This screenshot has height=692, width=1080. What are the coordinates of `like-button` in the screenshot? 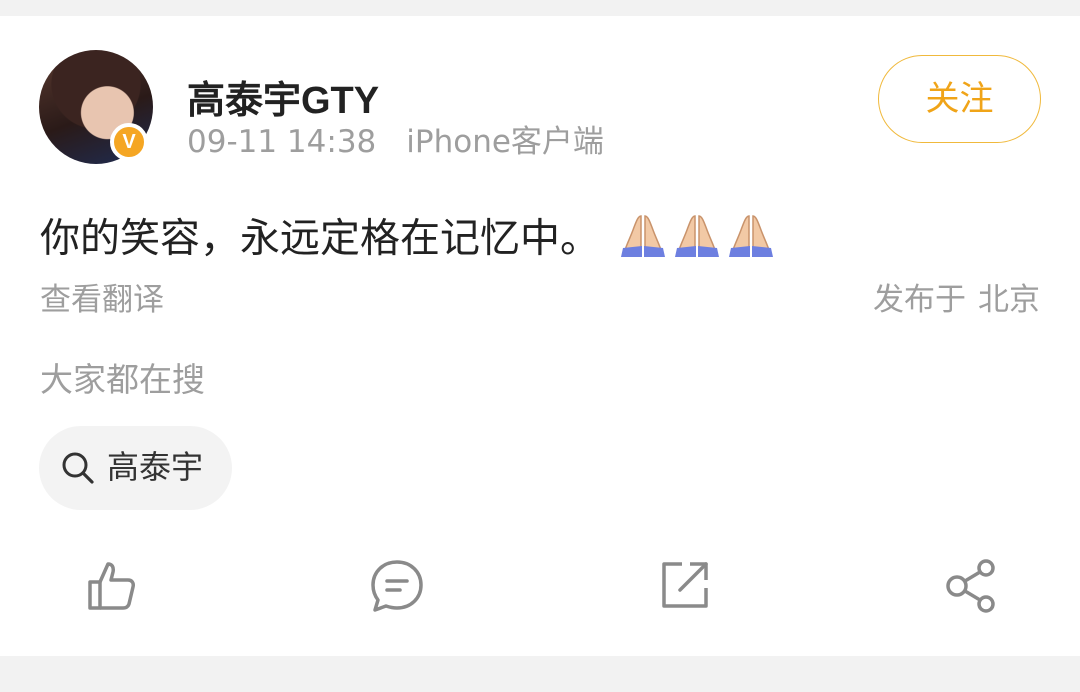 It's located at (112, 586).